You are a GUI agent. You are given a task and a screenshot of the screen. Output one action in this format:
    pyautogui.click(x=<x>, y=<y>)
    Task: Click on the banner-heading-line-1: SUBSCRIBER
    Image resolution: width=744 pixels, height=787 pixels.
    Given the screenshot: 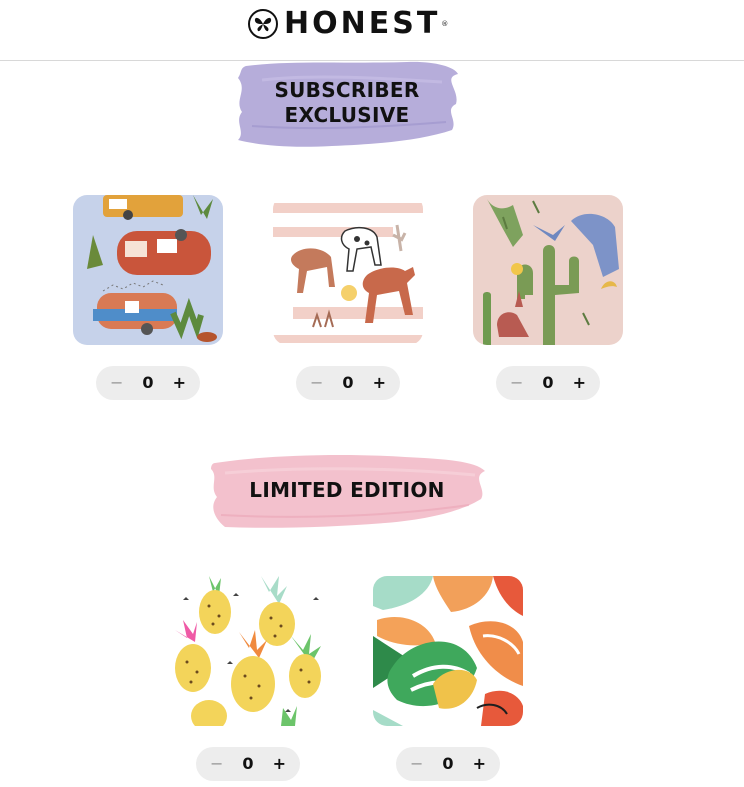 What is the action you would take?
    pyautogui.click(x=347, y=90)
    